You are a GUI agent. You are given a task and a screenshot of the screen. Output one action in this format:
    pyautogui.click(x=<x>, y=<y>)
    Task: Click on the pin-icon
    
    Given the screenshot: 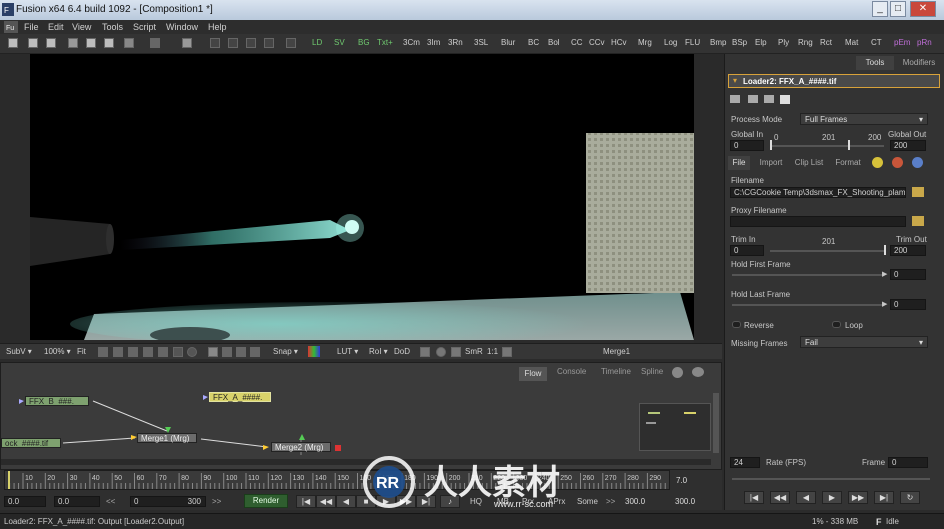 What is the action you would take?
    pyautogui.click(x=753, y=99)
    